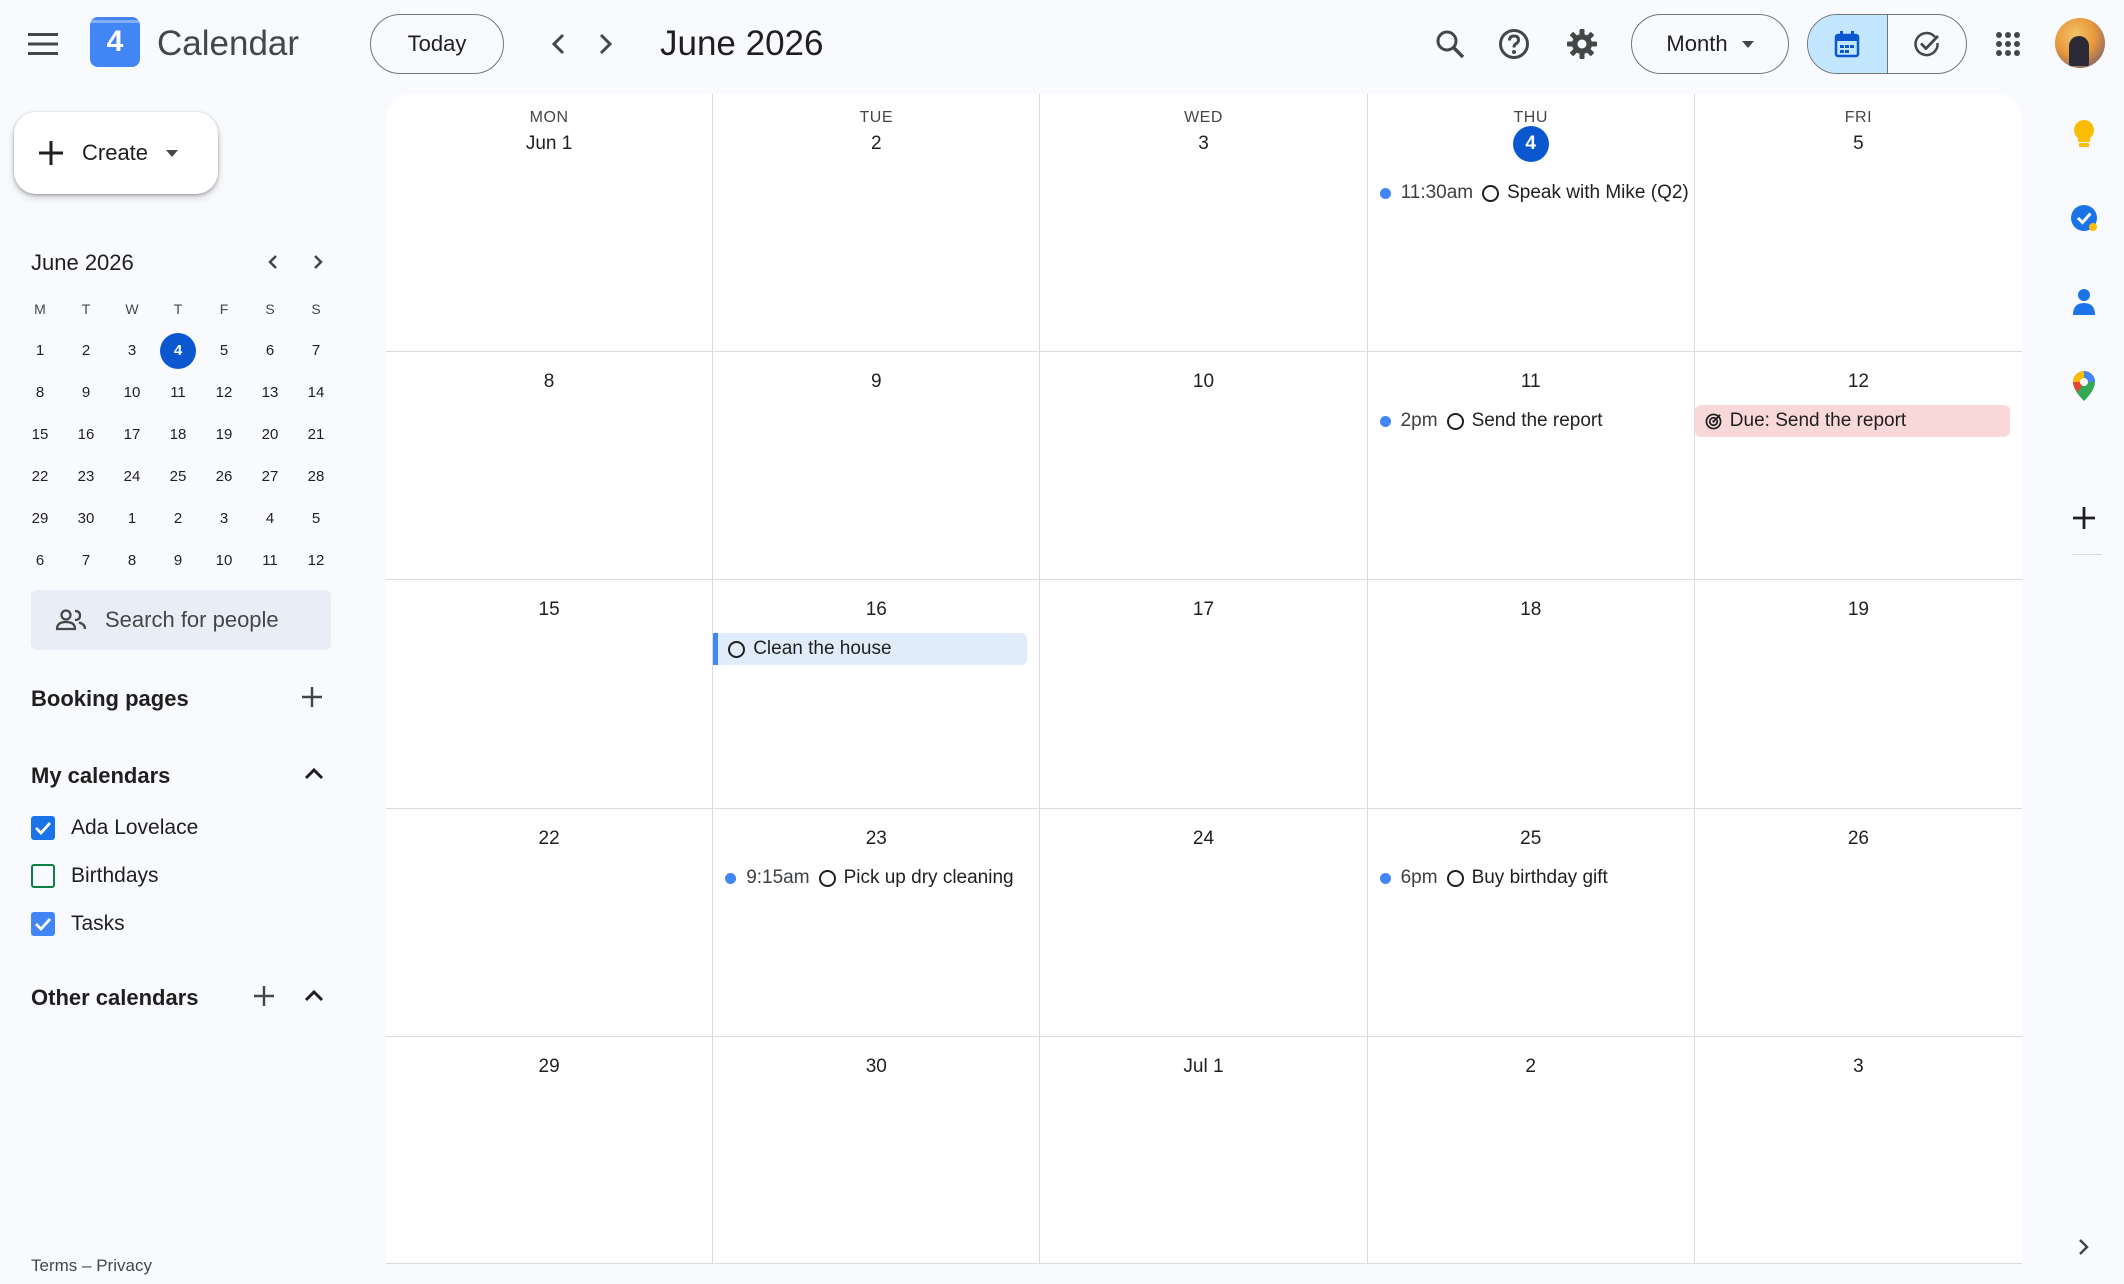  What do you see at coordinates (1514, 44) in the screenshot?
I see `help-button` at bounding box center [1514, 44].